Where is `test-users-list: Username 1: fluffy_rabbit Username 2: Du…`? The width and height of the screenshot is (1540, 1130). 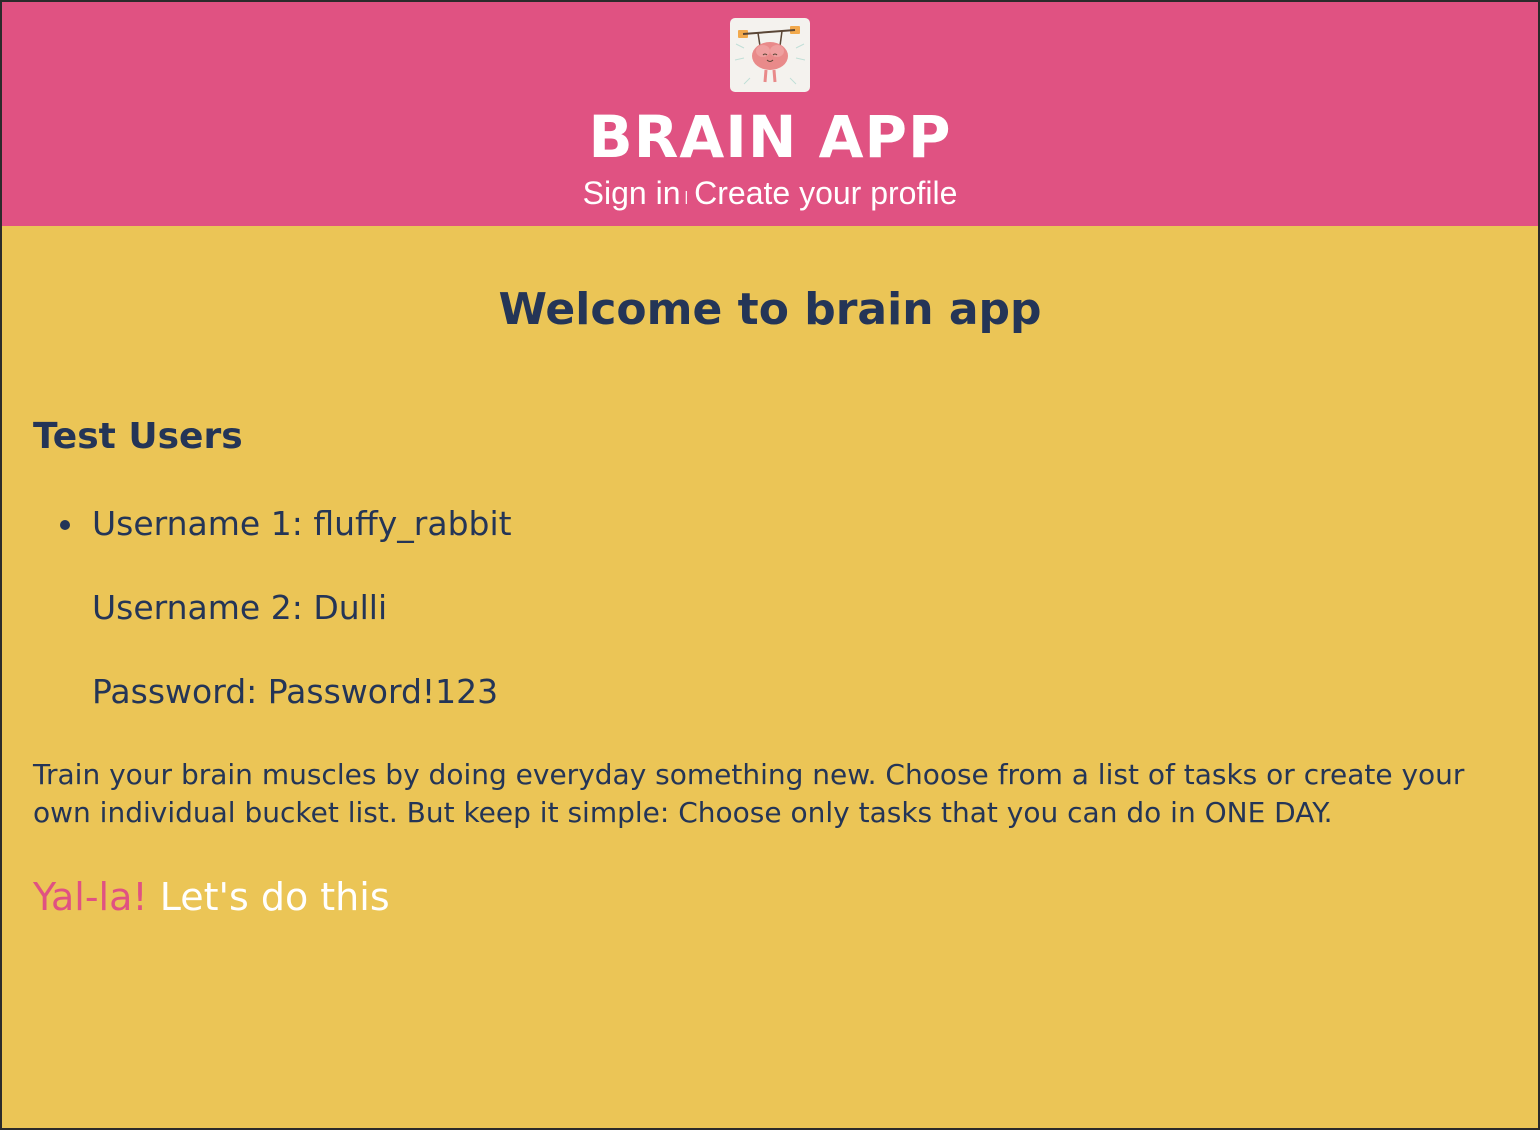
test-users-list: Username 1: fluffy_rabbit Username 2: Du… is located at coordinates (286, 628).